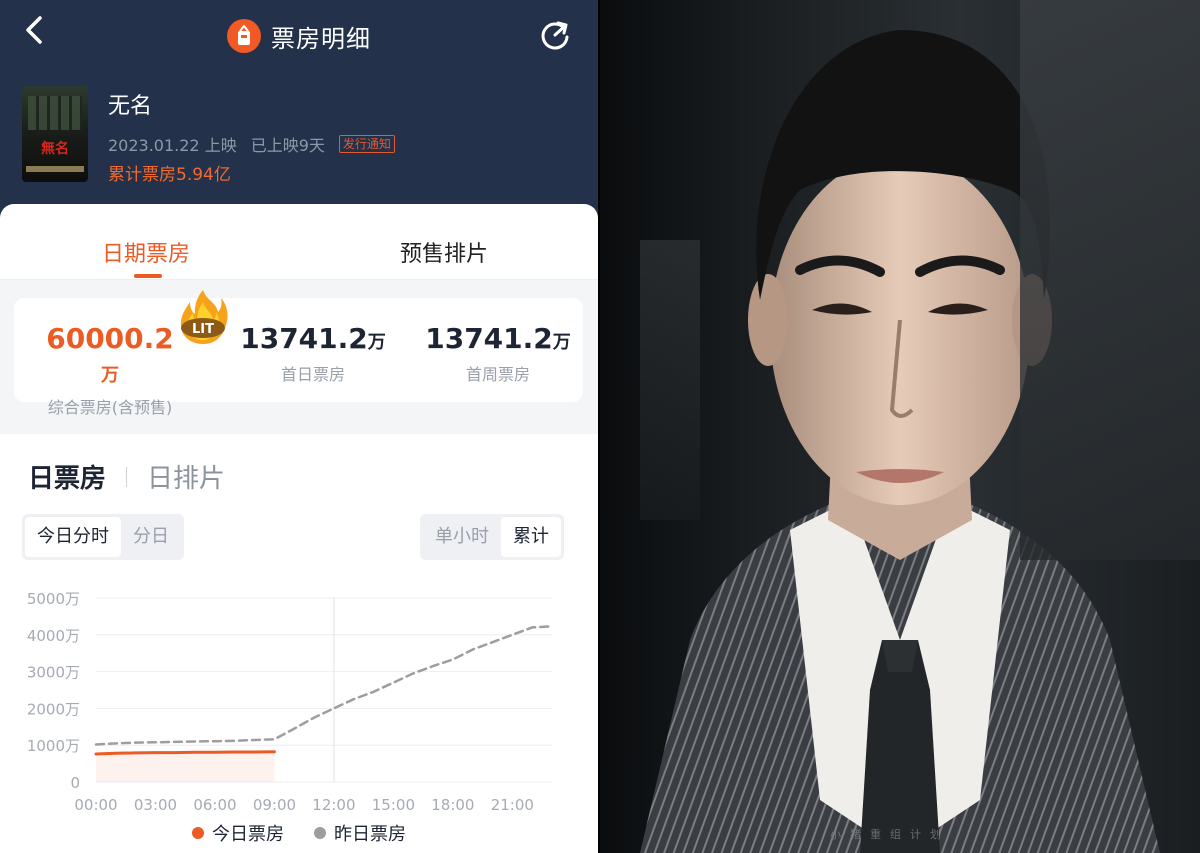  I want to click on x-tick-label: 06:00, so click(214, 805).